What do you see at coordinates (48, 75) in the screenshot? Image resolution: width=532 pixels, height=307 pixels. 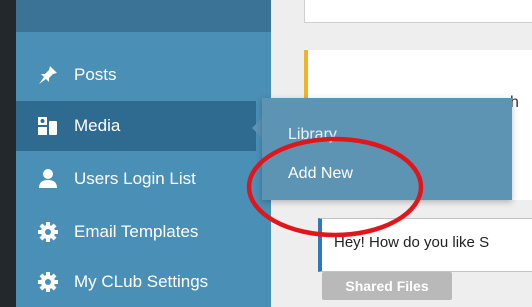 I see `pin-icon` at bounding box center [48, 75].